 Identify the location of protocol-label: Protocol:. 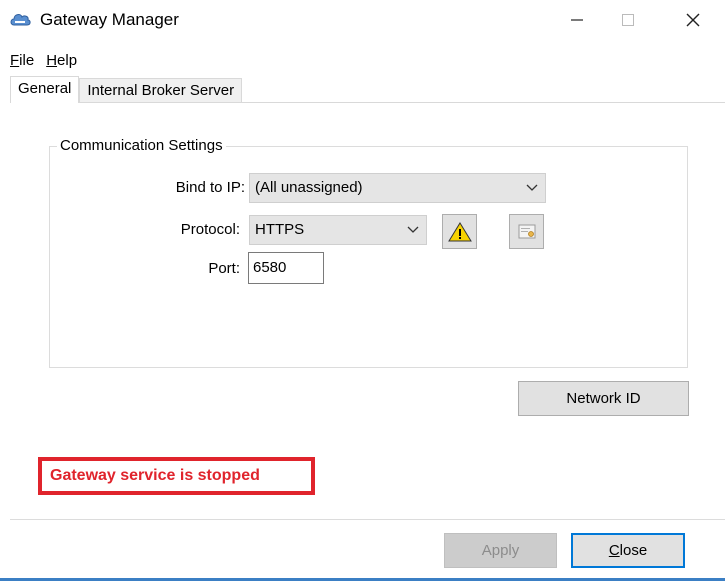
(210, 229).